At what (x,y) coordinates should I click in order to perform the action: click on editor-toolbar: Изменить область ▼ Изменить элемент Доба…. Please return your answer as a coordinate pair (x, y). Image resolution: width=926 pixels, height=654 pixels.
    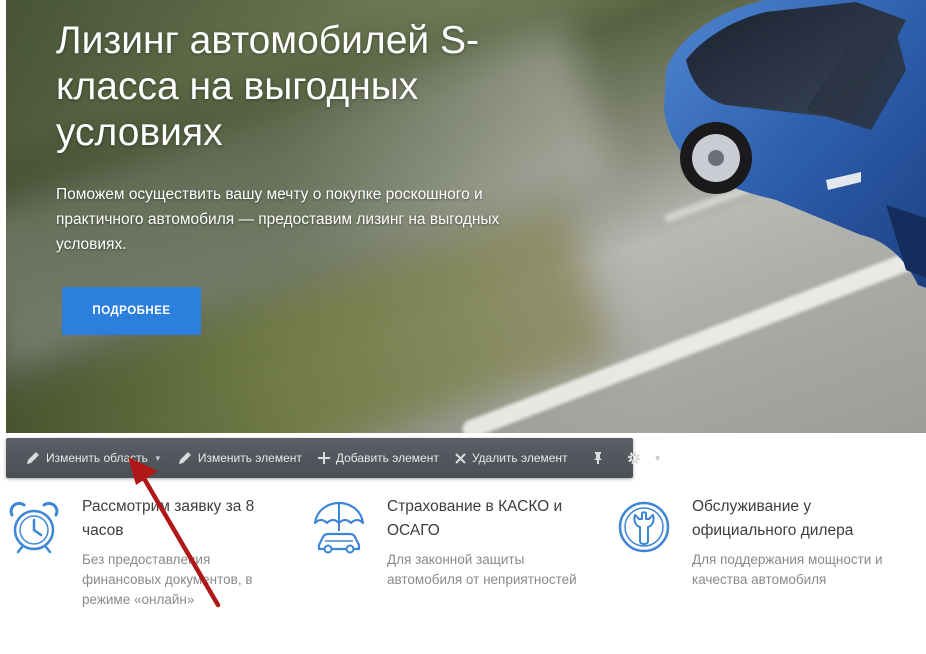
    Looking at the image, I should click on (333, 458).